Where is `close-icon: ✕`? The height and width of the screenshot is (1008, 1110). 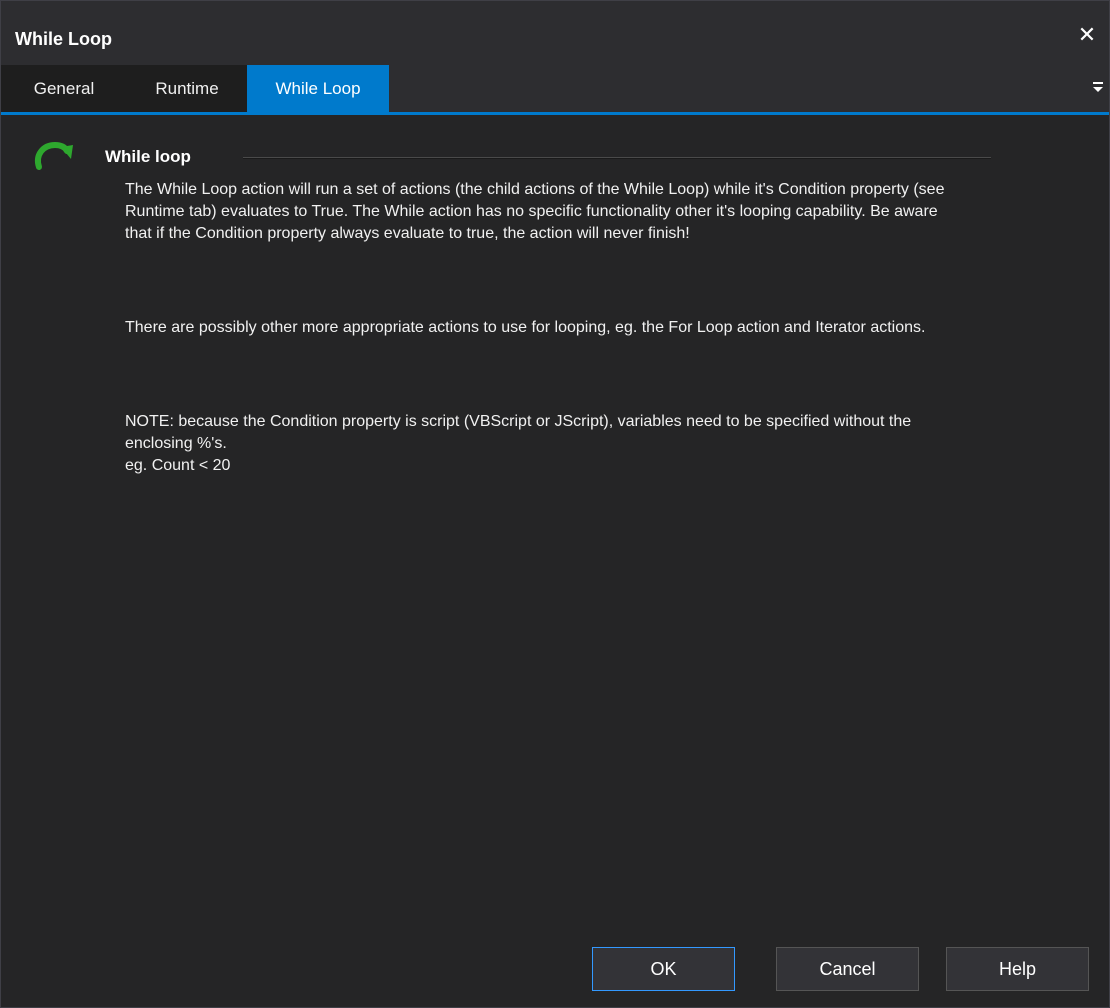
close-icon: ✕ is located at coordinates (1087, 35).